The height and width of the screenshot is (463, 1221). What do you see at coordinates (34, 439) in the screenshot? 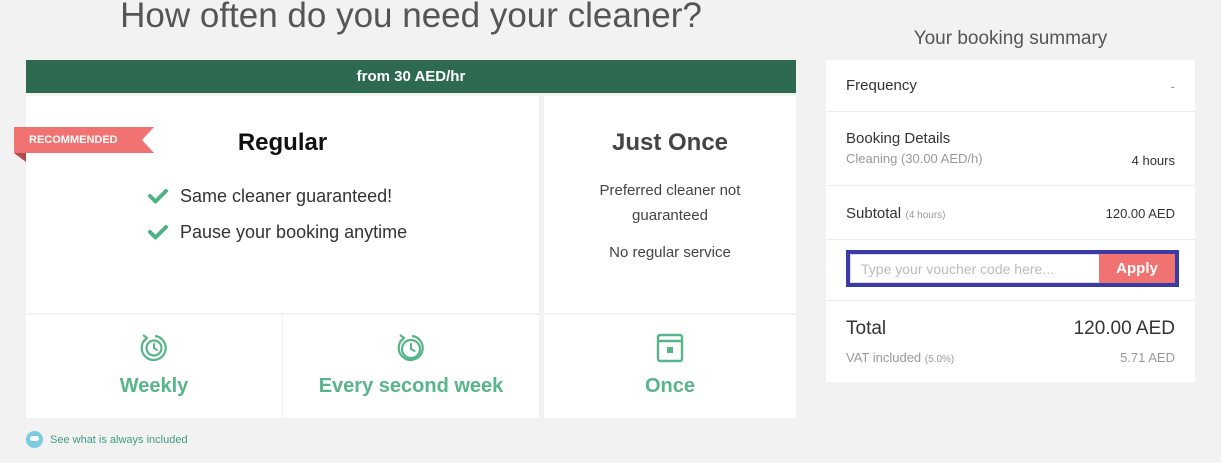
I see `chat-bubble-icon` at bounding box center [34, 439].